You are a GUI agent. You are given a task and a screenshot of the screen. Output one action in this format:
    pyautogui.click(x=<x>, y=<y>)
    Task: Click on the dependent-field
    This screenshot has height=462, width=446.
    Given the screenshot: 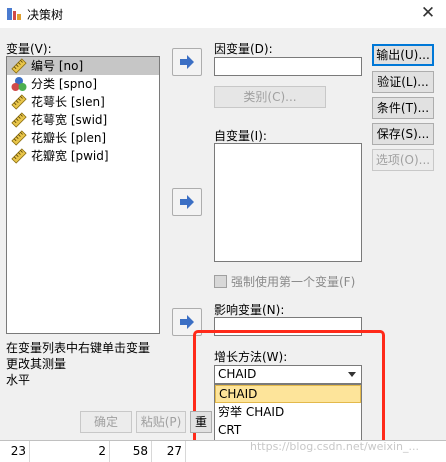 What is the action you would take?
    pyautogui.click(x=288, y=66)
    